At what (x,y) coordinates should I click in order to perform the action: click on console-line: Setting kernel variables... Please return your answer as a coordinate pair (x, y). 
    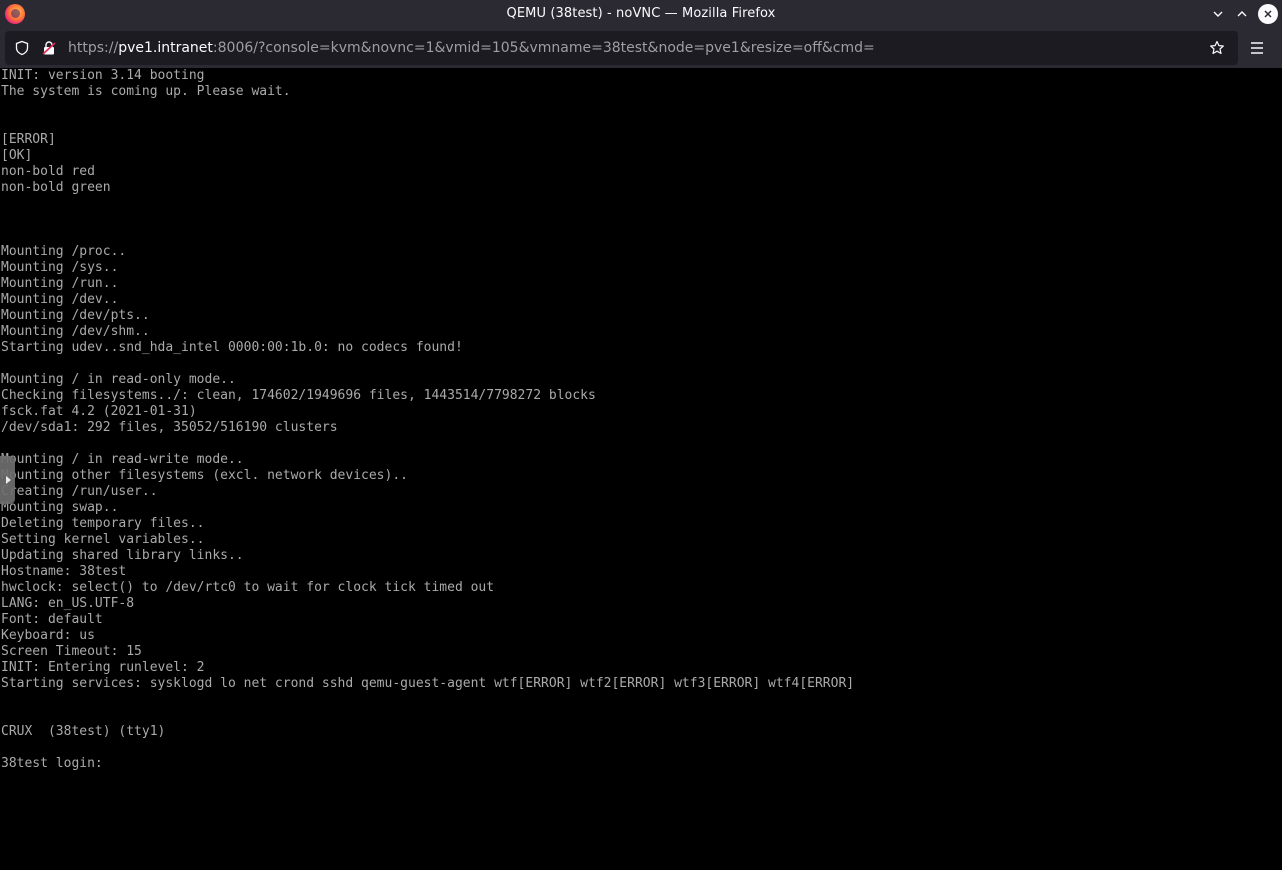
    Looking at the image, I should click on (103, 539).